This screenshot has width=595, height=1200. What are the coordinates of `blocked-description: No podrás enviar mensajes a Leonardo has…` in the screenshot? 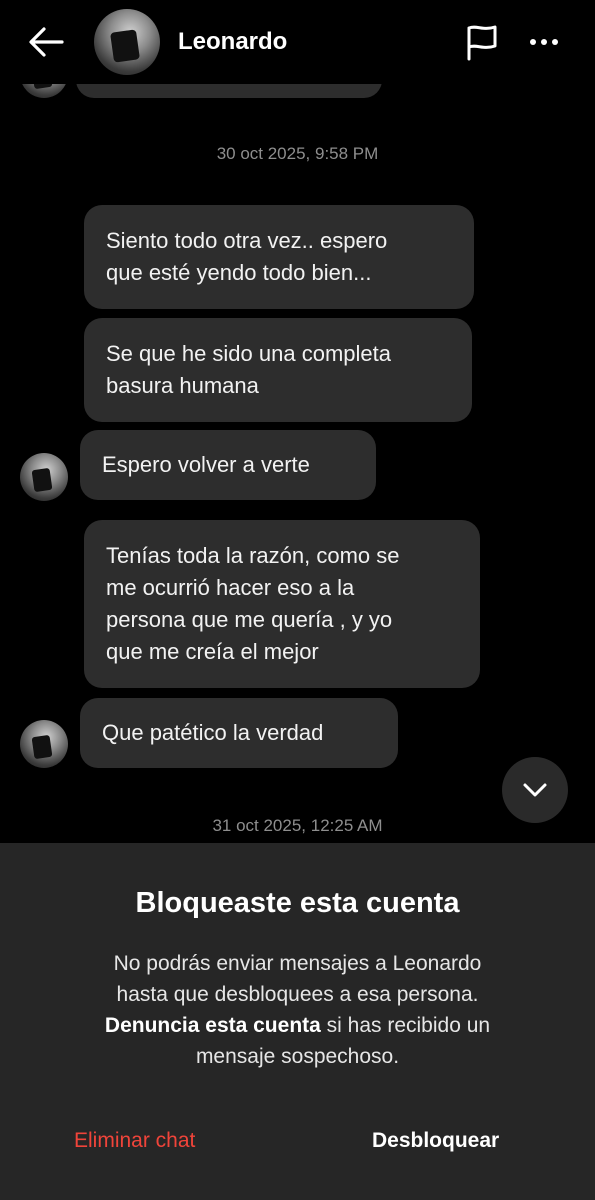 It's located at (297, 1010).